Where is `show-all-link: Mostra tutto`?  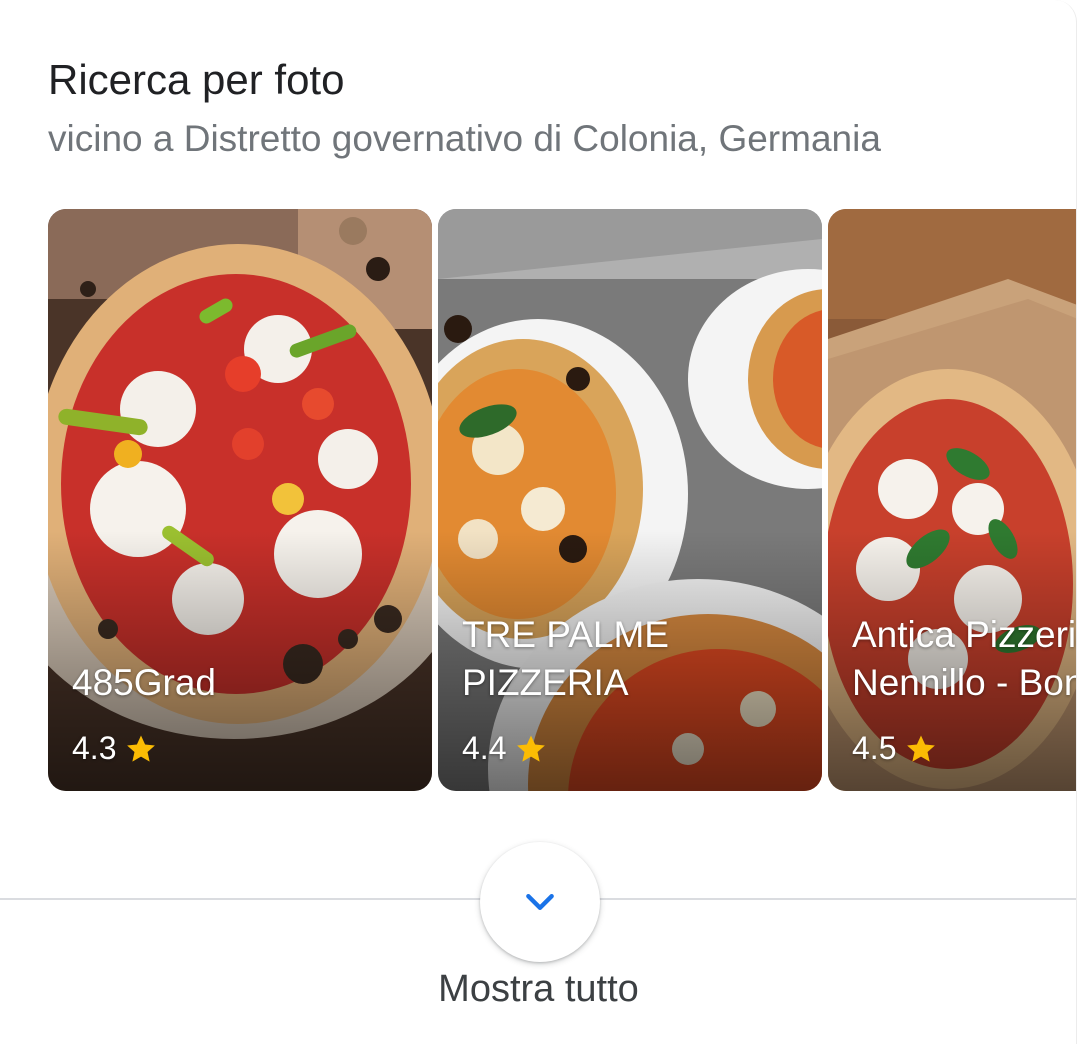
show-all-link: Mostra tutto is located at coordinates (538, 989).